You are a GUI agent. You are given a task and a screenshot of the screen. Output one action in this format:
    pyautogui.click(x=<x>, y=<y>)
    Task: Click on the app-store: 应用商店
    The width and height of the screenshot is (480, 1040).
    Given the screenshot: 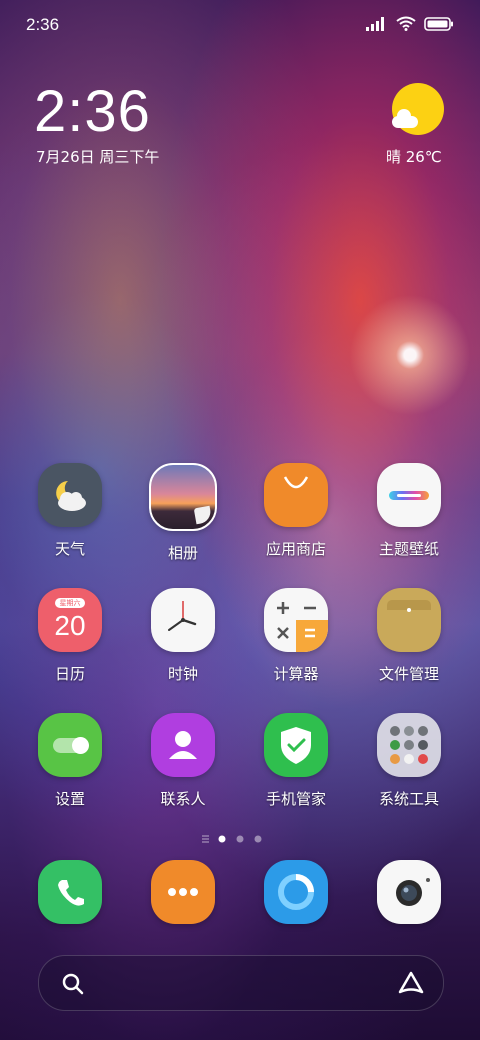 What is the action you would take?
    pyautogui.click(x=296, y=511)
    